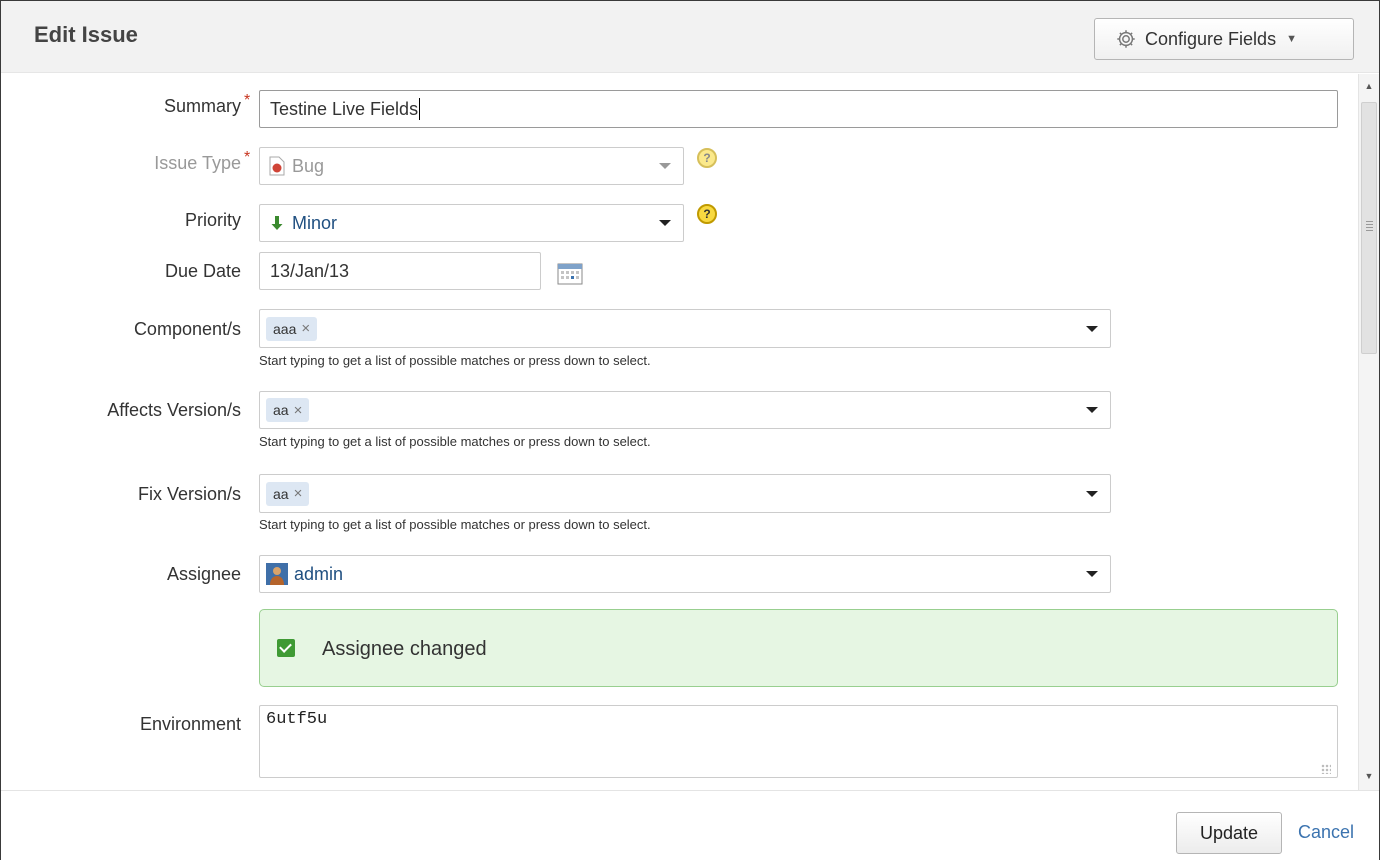 This screenshot has width=1380, height=860. I want to click on checkbox-check-icon, so click(286, 648).